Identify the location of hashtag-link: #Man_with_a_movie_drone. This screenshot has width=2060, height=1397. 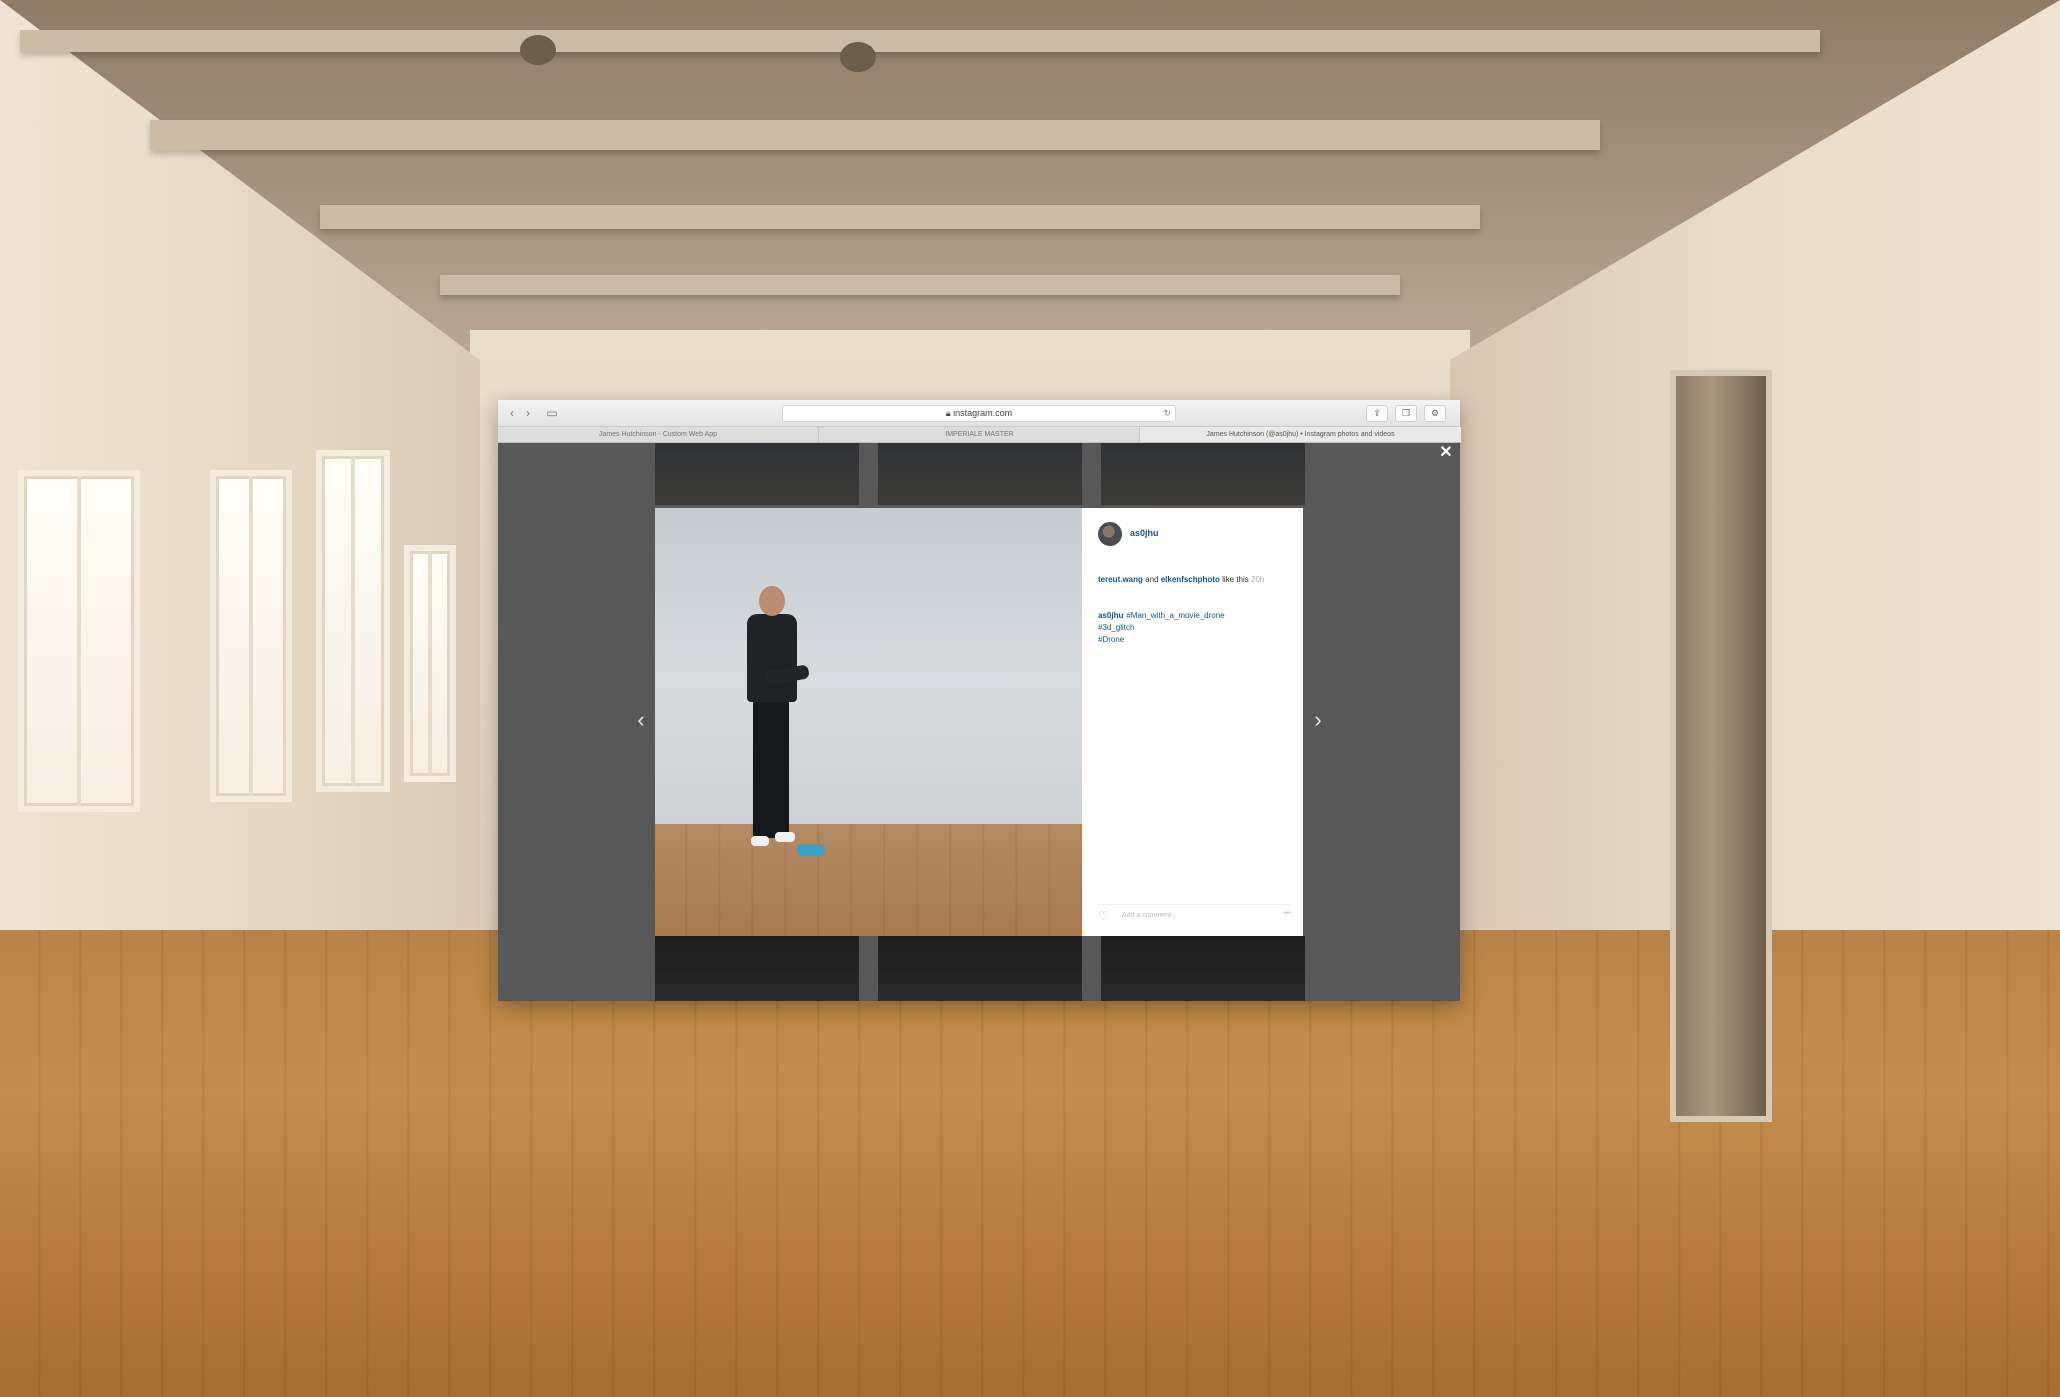
(1175, 615).